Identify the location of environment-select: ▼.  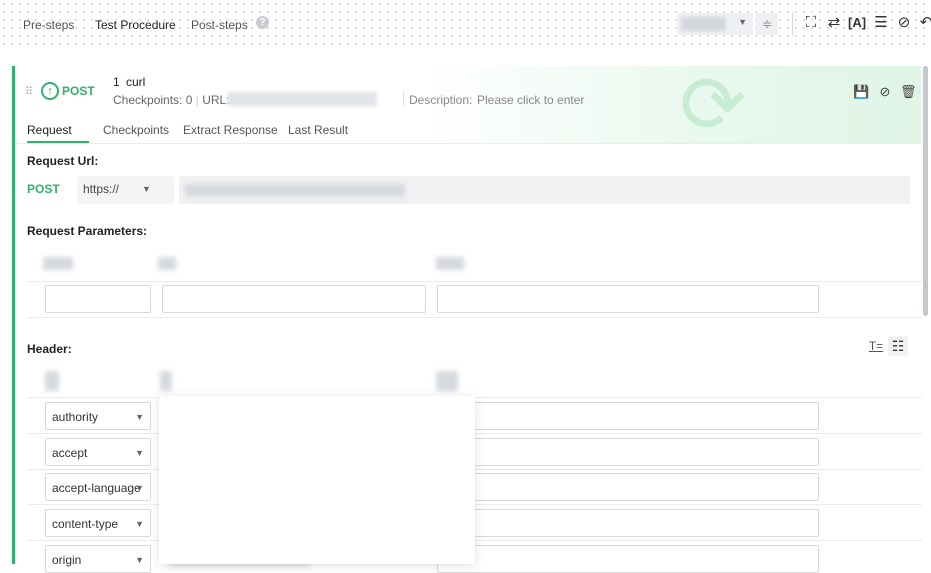
(715, 24).